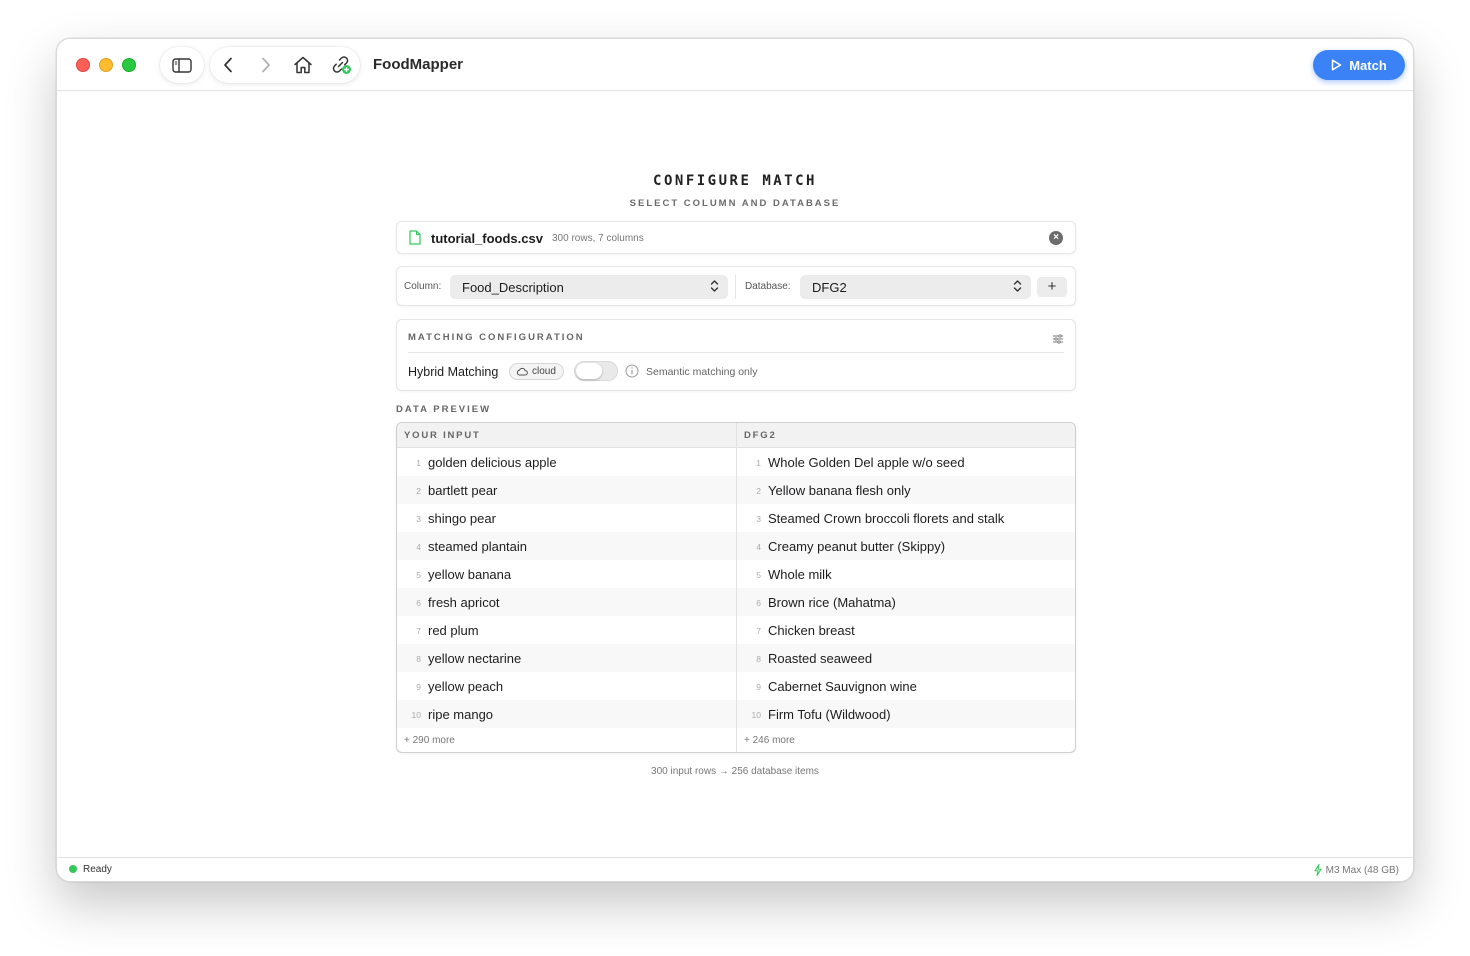 Image resolution: width=1470 pixels, height=956 pixels. I want to click on table-row: 4 steamed plantain, so click(566, 546).